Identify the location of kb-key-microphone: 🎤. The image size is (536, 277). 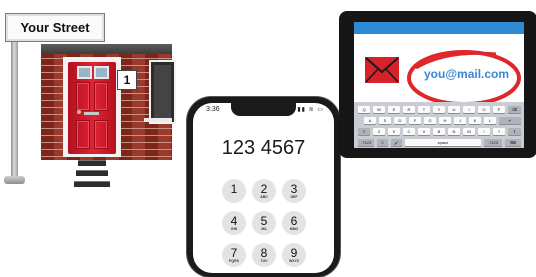
(396, 142).